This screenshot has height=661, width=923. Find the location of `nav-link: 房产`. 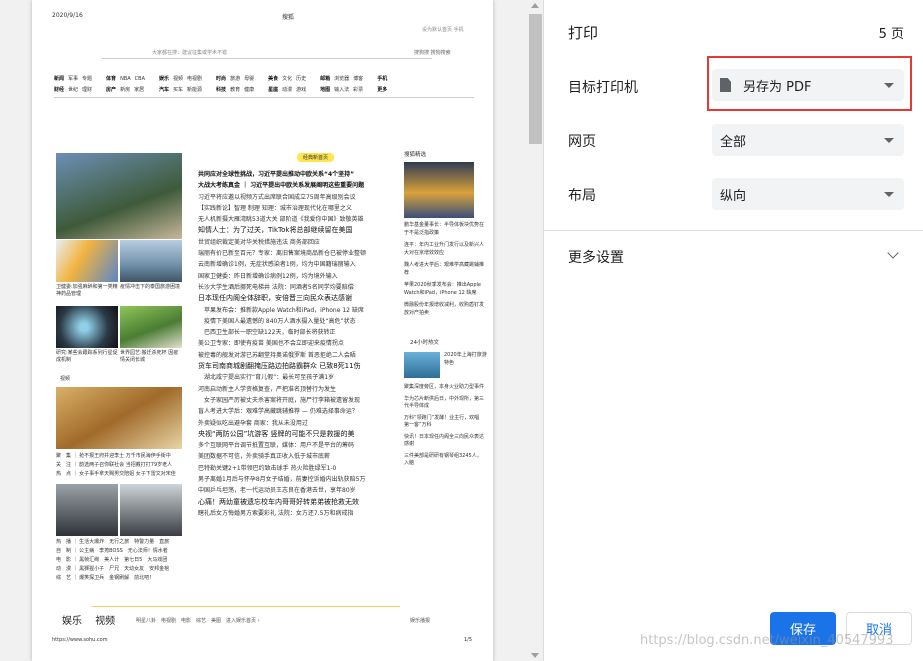

nav-link: 房产 is located at coordinates (111, 90).